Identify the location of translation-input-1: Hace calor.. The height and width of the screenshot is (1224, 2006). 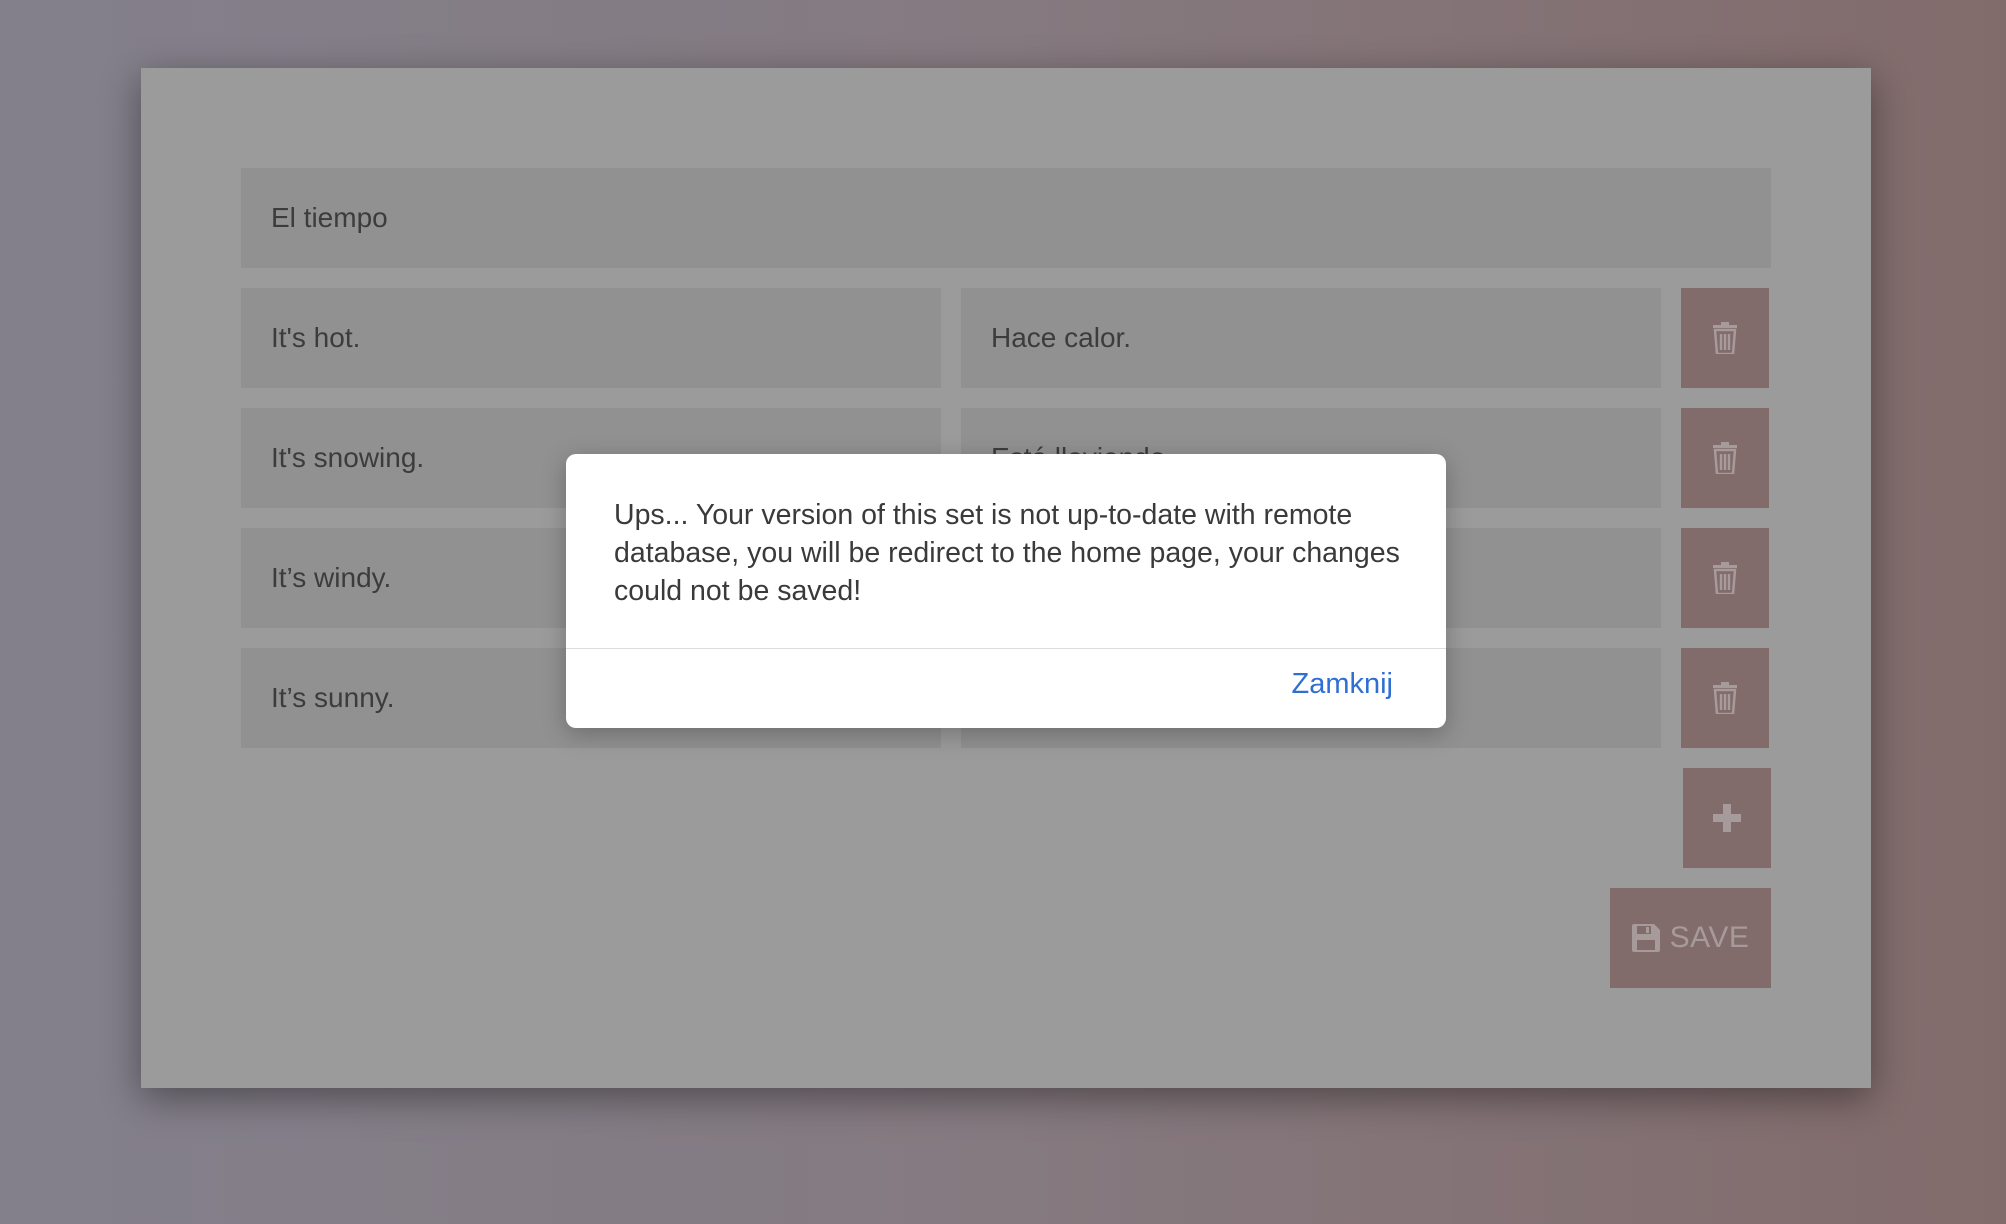
(1311, 338).